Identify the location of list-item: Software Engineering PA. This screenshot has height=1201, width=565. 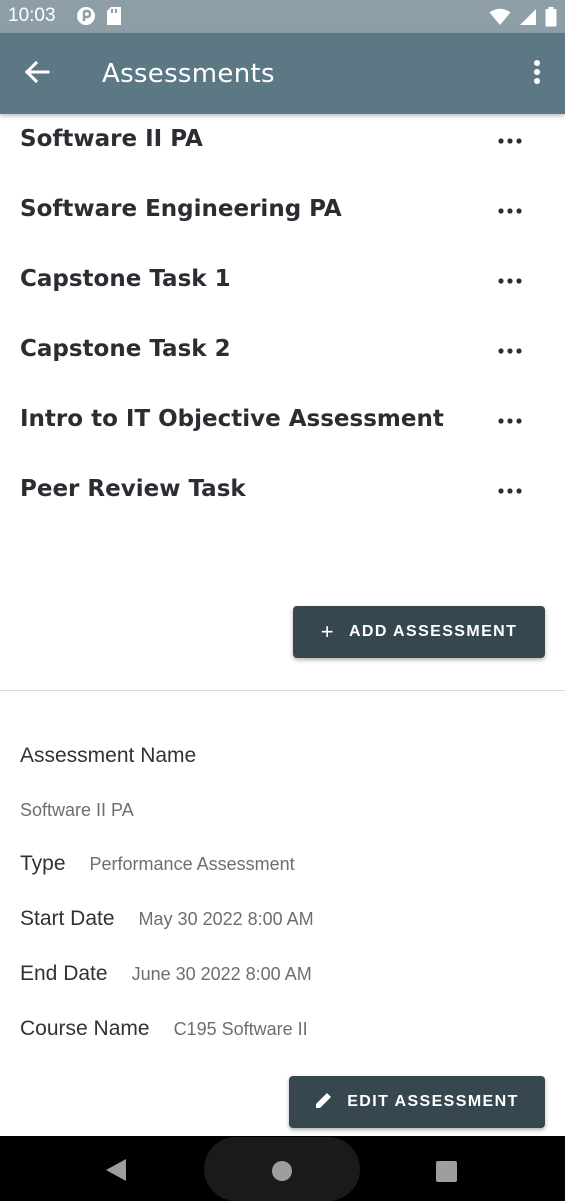
(282, 223).